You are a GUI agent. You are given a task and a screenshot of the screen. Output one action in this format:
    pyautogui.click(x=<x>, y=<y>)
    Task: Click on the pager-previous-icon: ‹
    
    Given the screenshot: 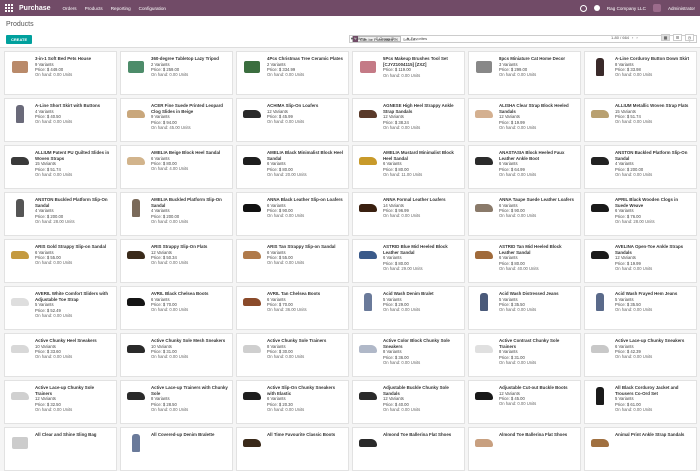 What is the action you would take?
    pyautogui.click(x=632, y=37)
    